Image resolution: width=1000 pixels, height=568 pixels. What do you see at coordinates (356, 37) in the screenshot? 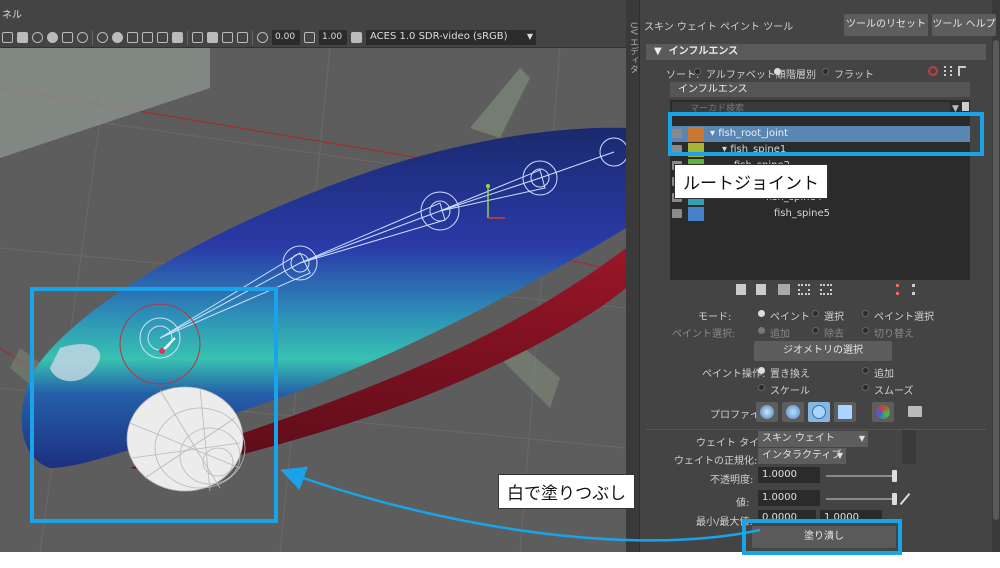
I see `color-management-icon` at bounding box center [356, 37].